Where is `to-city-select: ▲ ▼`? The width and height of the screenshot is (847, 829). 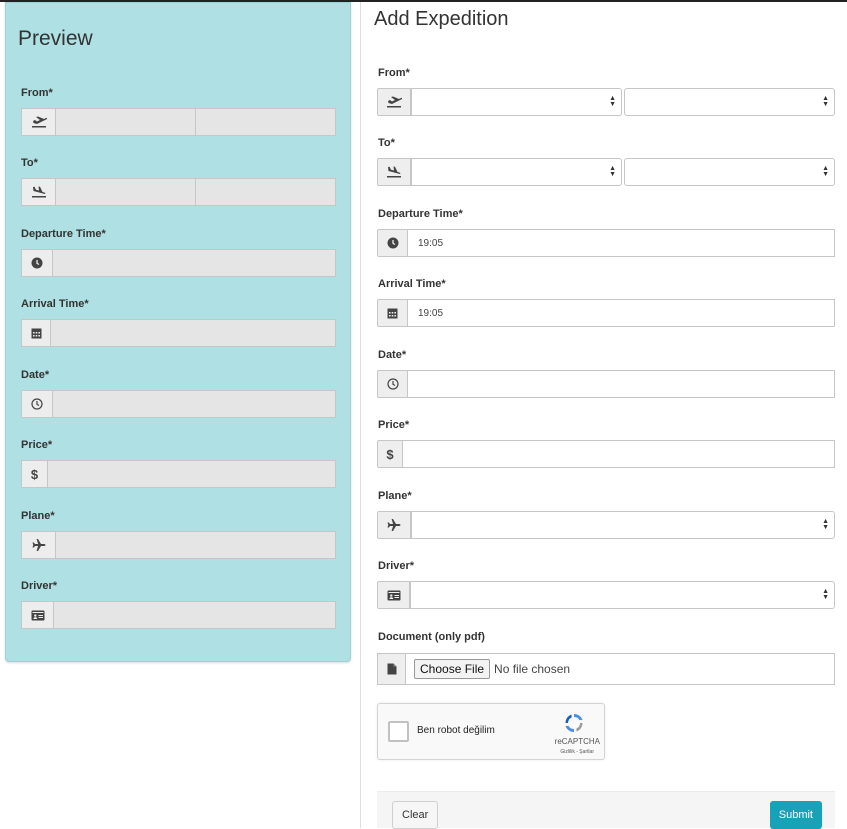
to-city-select: ▲ ▼ is located at coordinates (516, 172).